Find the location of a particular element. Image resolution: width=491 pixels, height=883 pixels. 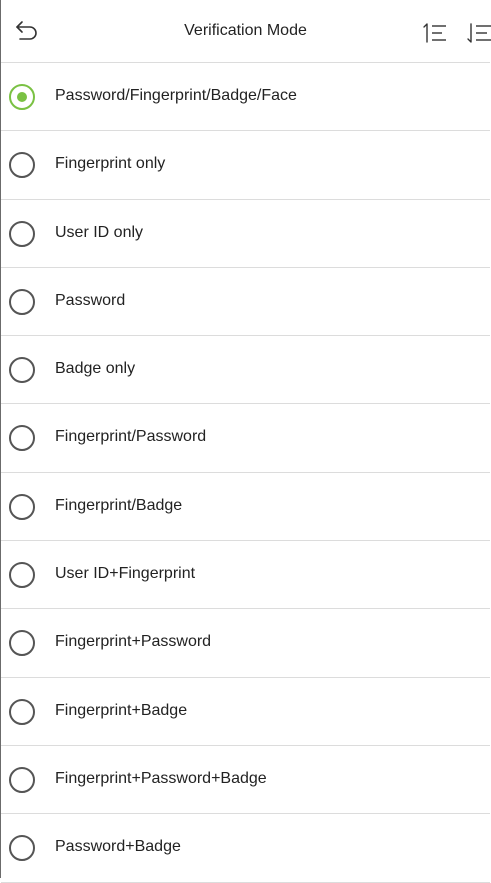

list-item: Fingerprint only is located at coordinates (245, 165).